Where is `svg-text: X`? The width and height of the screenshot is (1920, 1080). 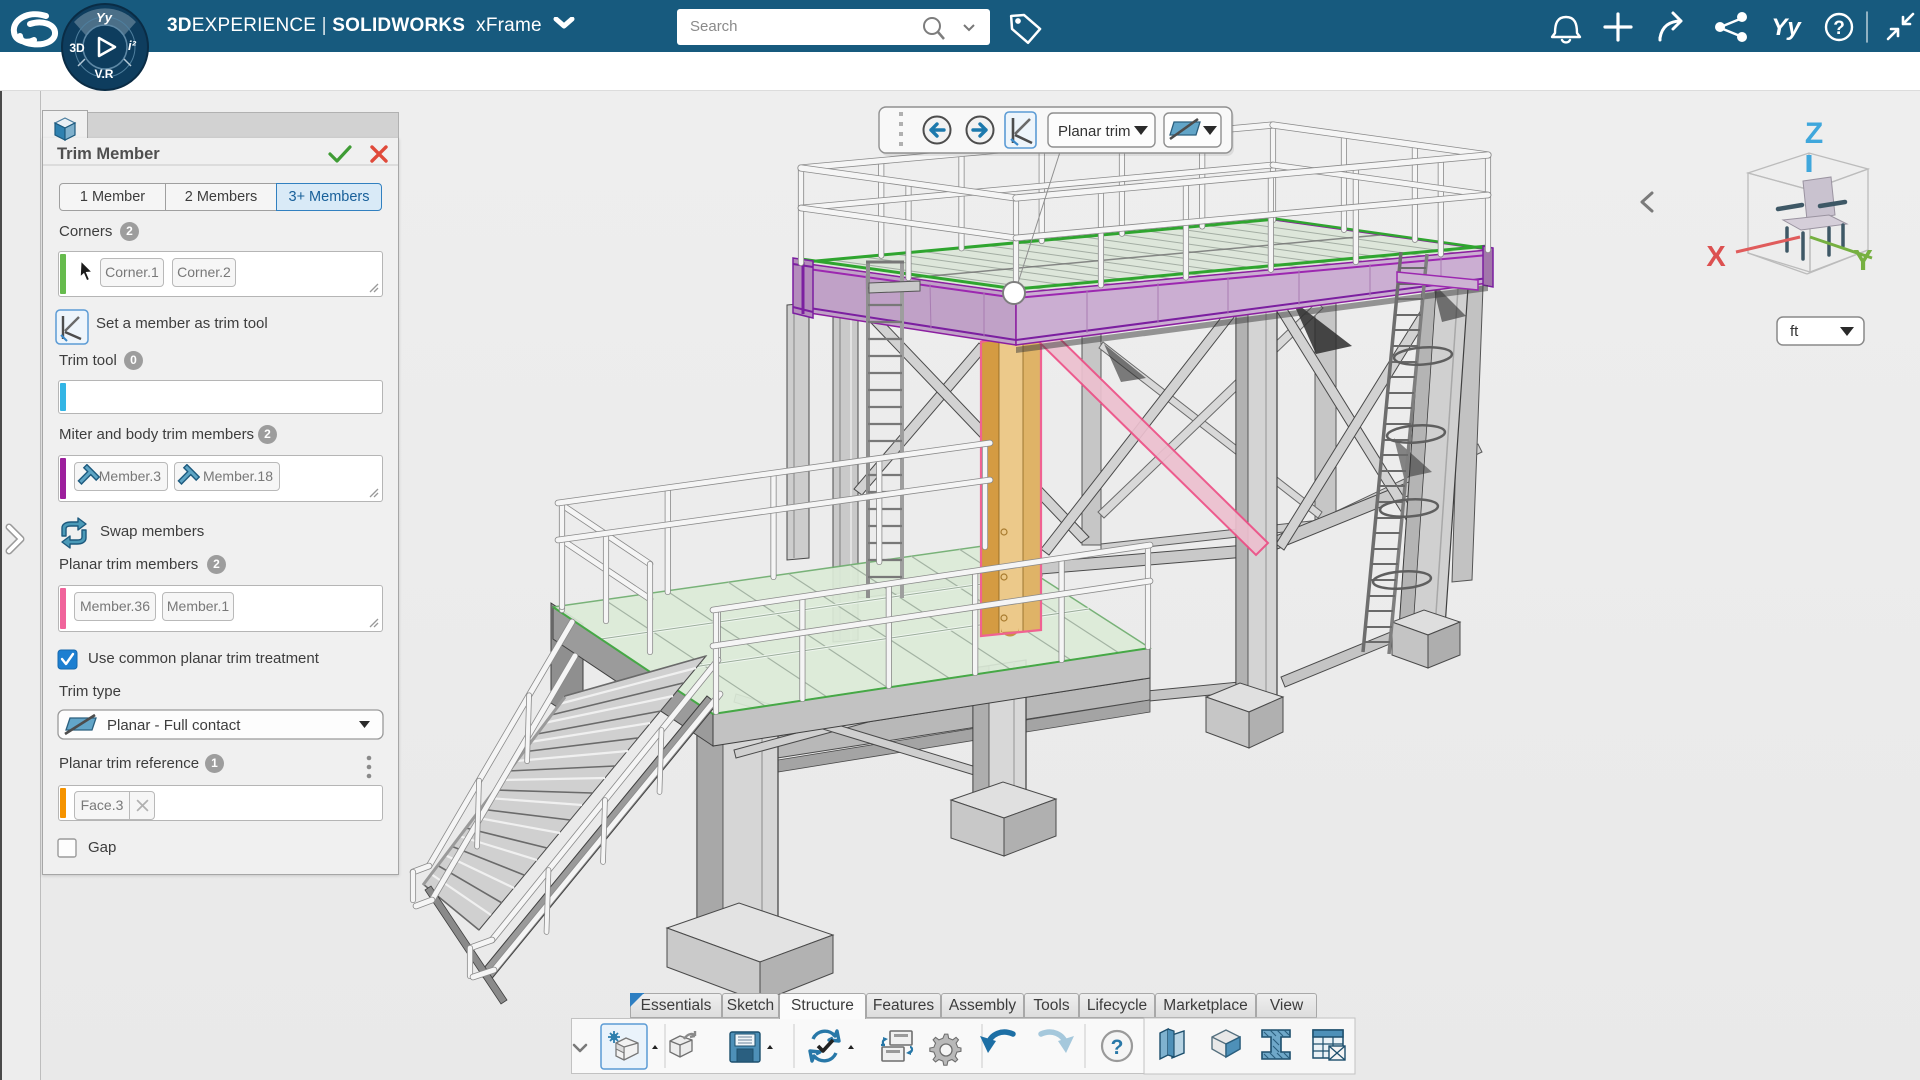 svg-text: X is located at coordinates (1716, 257).